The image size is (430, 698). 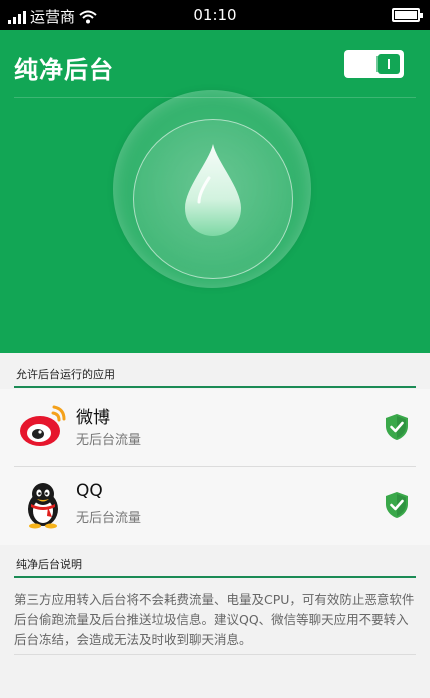 What do you see at coordinates (64, 70) in the screenshot?
I see `page-title: 纯净后台` at bounding box center [64, 70].